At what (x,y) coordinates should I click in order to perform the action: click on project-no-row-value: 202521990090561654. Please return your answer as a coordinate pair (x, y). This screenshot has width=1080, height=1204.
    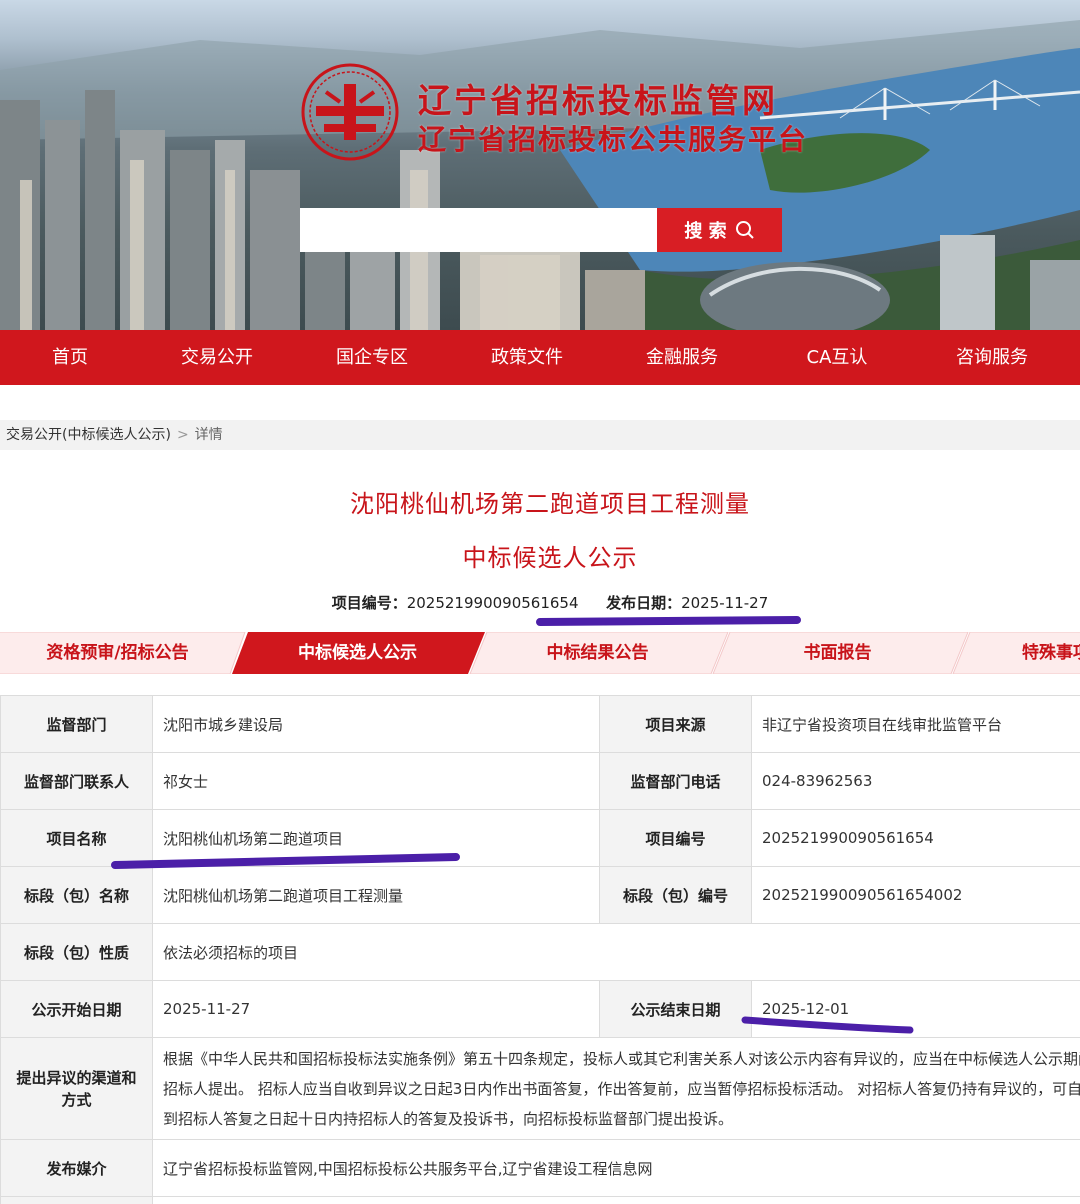
    Looking at the image, I should click on (915, 838).